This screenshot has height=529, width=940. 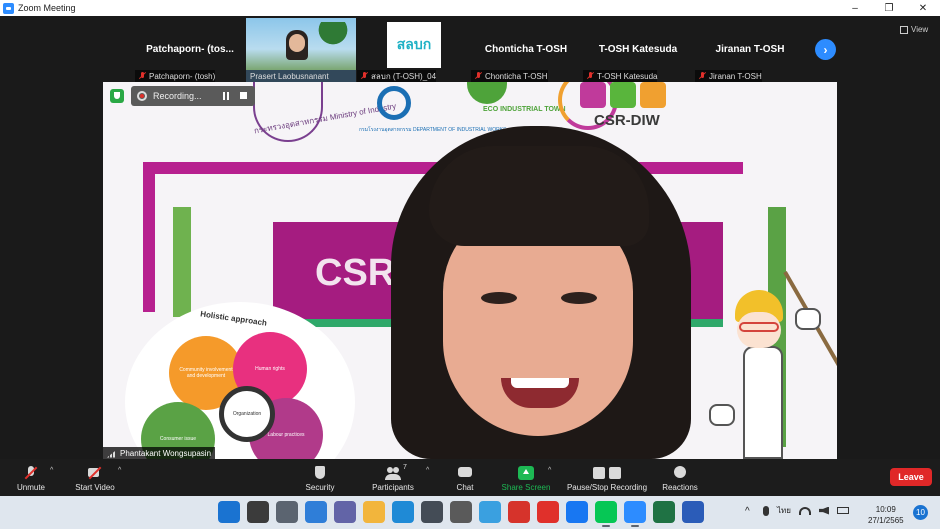 I want to click on chat-button: Chat, so click(x=465, y=477).